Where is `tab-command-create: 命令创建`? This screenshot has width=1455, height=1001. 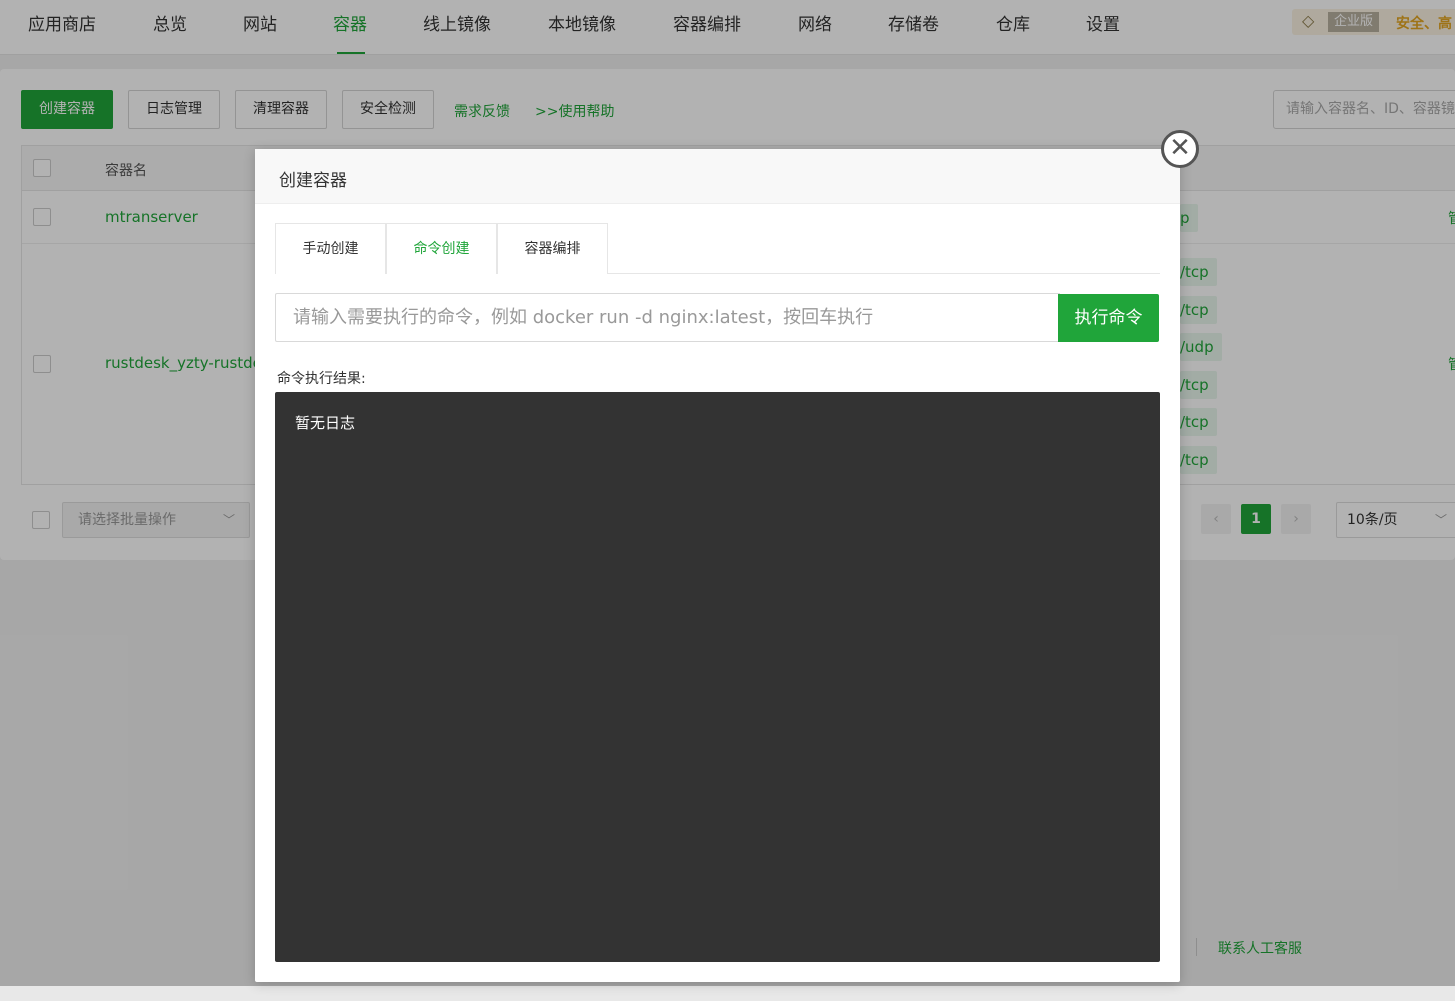 tab-command-create: 命令创建 is located at coordinates (441, 248).